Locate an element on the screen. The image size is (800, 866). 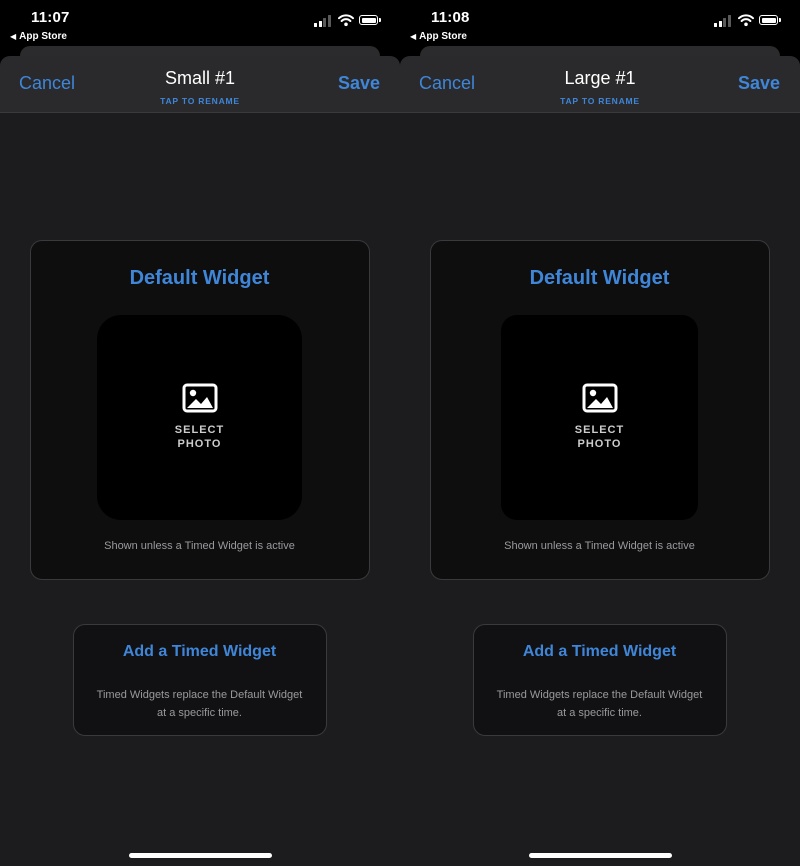
status-bar: 11:08 ◀ App Store is located at coordinates (600, 23).